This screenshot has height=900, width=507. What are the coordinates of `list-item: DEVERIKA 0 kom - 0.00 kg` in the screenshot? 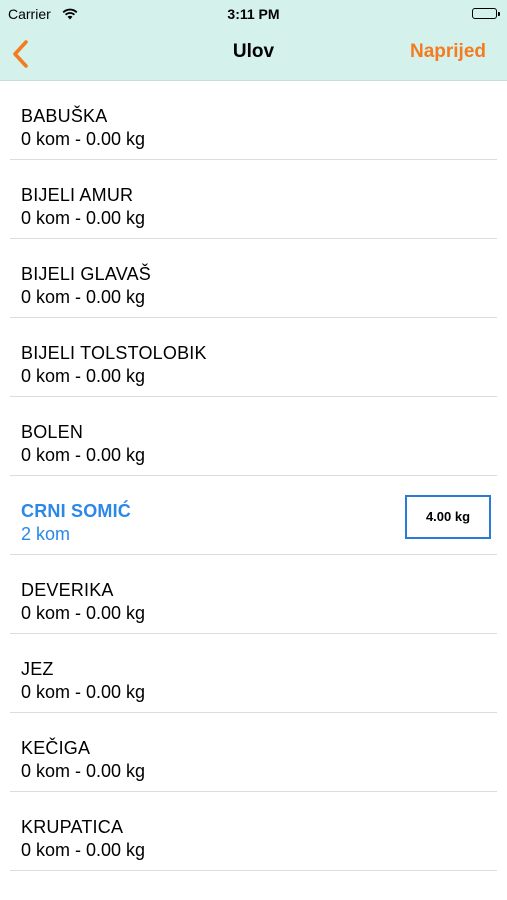 It's located at (253, 594).